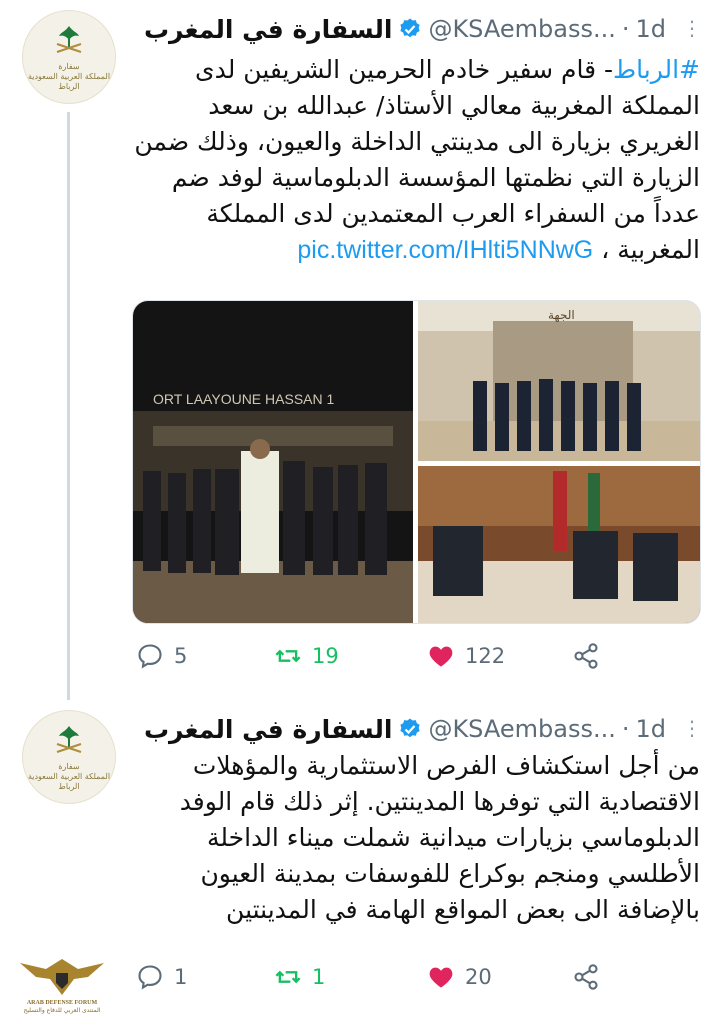  Describe the element at coordinates (459, 977) in the screenshot. I see `like-button: 20` at that location.